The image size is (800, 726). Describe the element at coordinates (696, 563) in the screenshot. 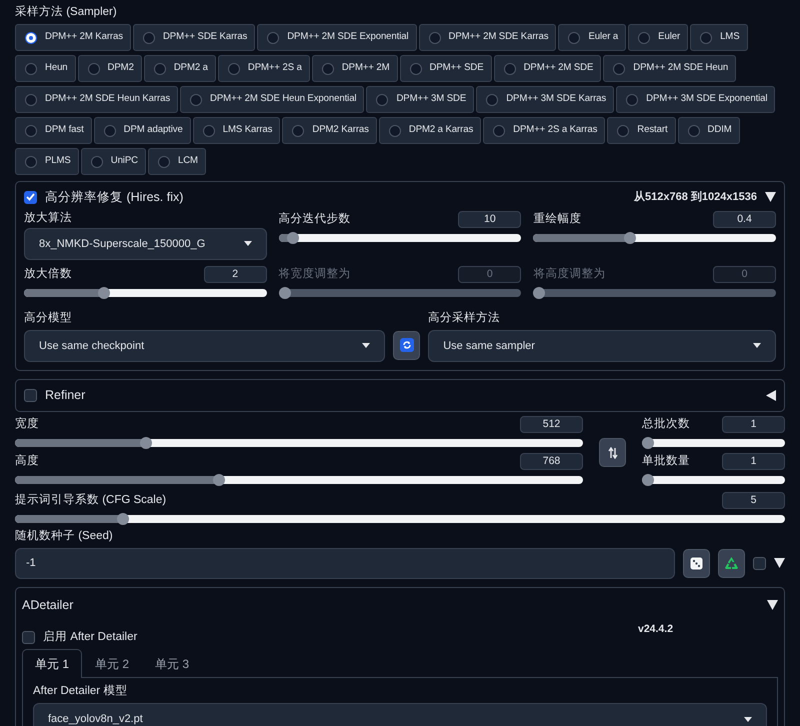

I see `dice-button` at that location.